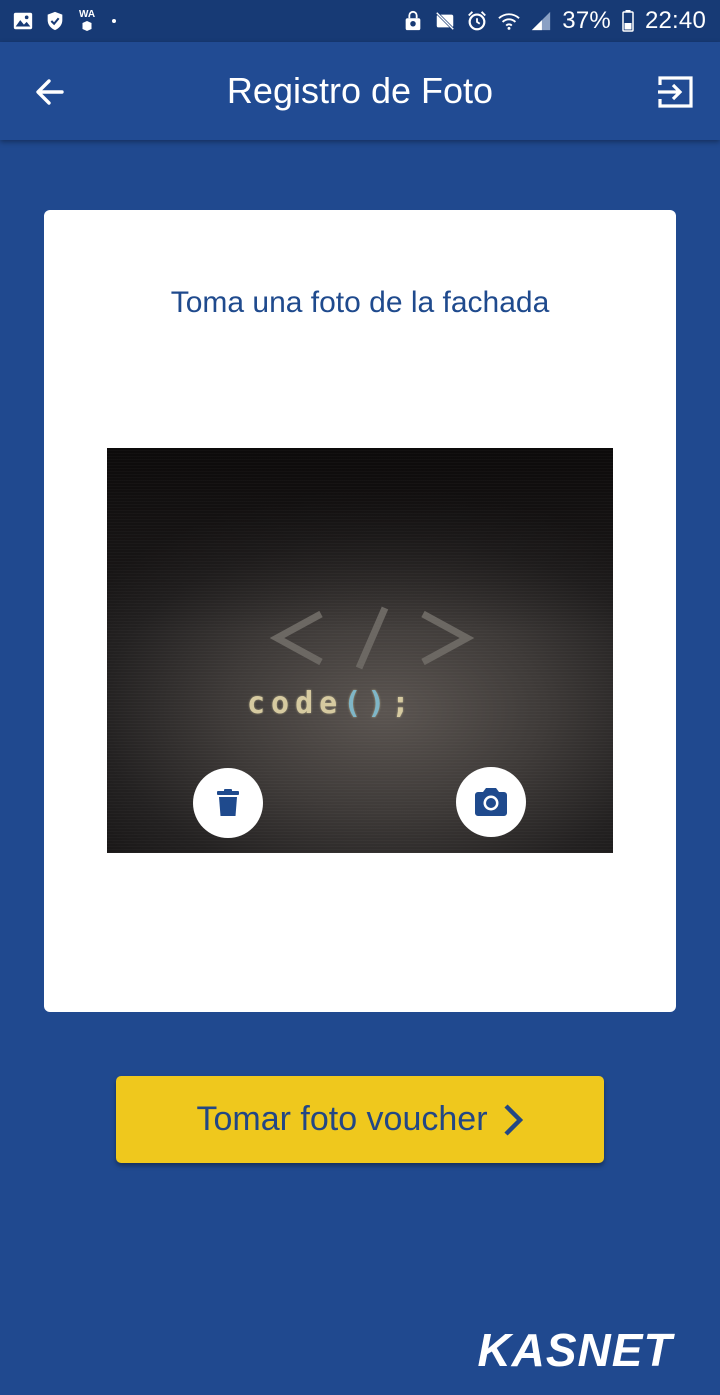 The width and height of the screenshot is (720, 1395). I want to click on code-tag-graphic, so click(372, 638).